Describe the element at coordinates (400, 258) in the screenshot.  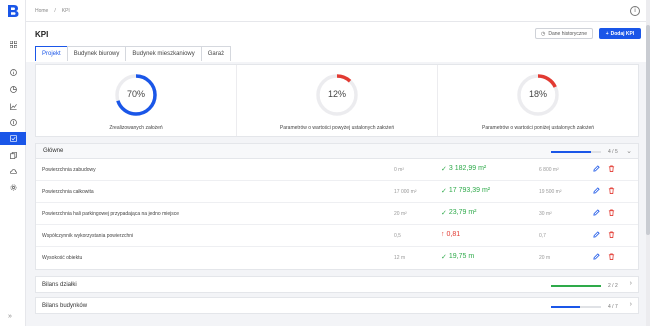
I see `kpi-base-value: 12 m` at that location.